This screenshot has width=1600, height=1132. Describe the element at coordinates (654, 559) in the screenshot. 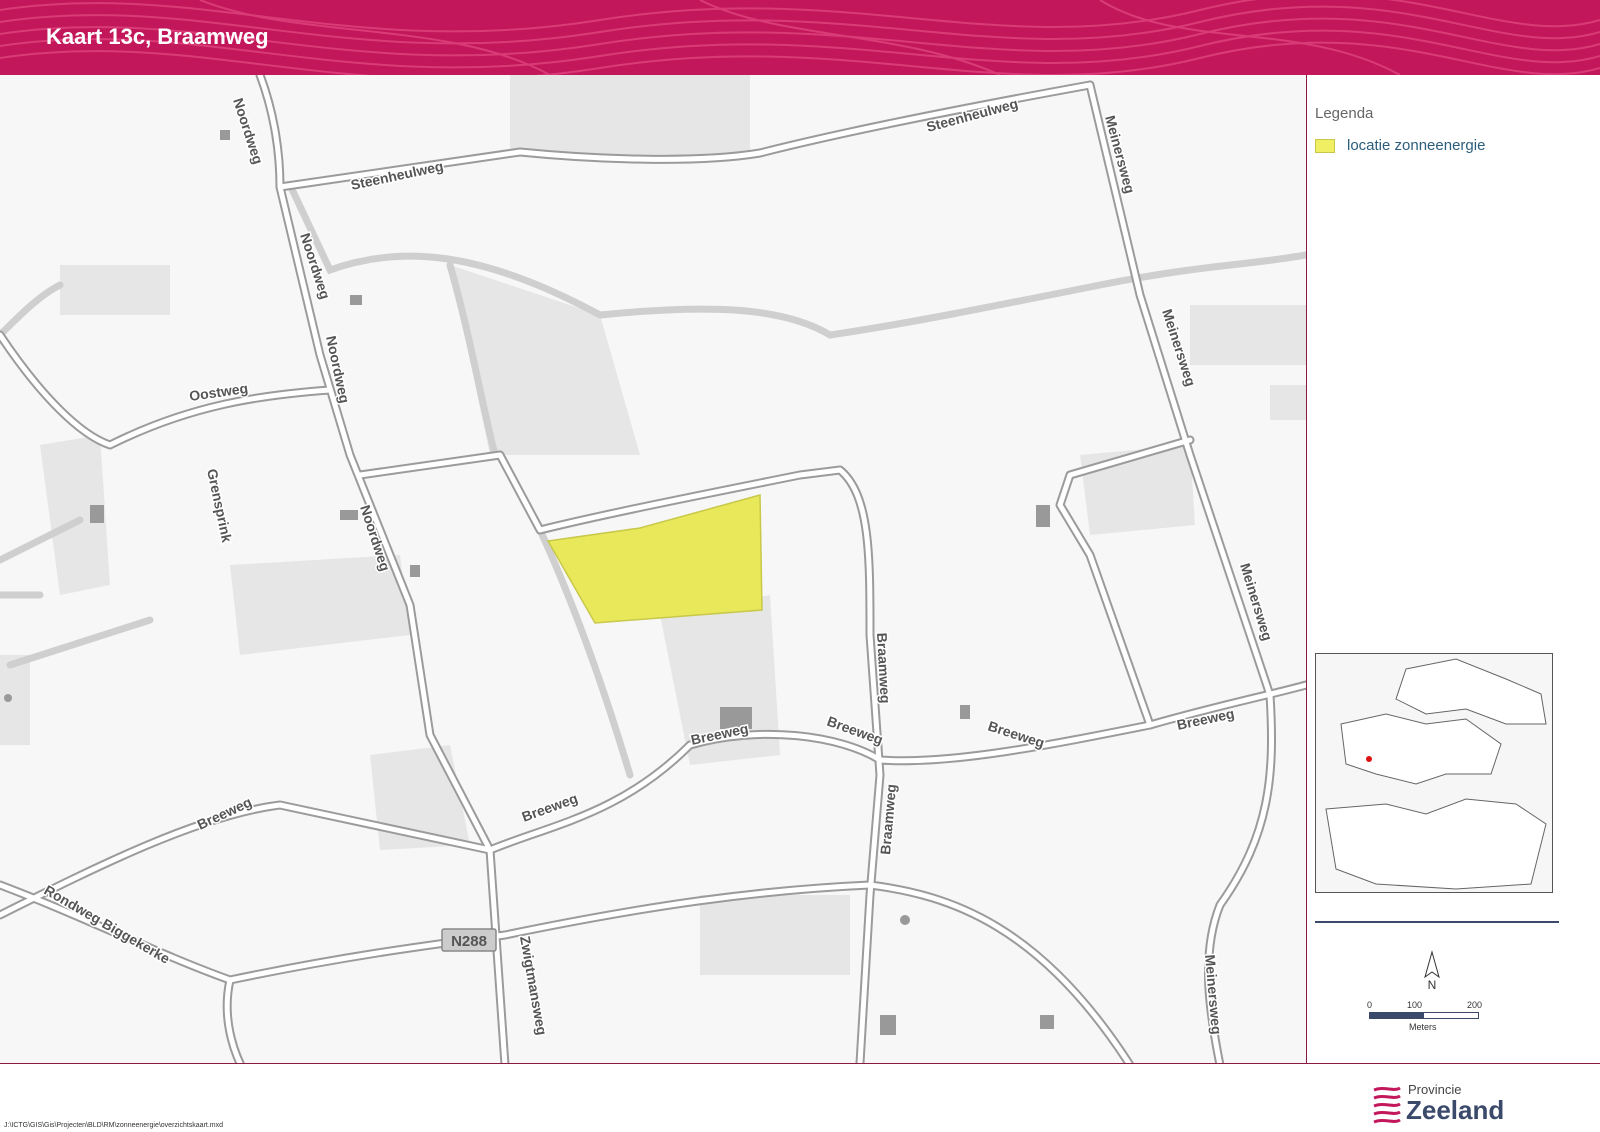

I see `location-zonneenergie` at that location.